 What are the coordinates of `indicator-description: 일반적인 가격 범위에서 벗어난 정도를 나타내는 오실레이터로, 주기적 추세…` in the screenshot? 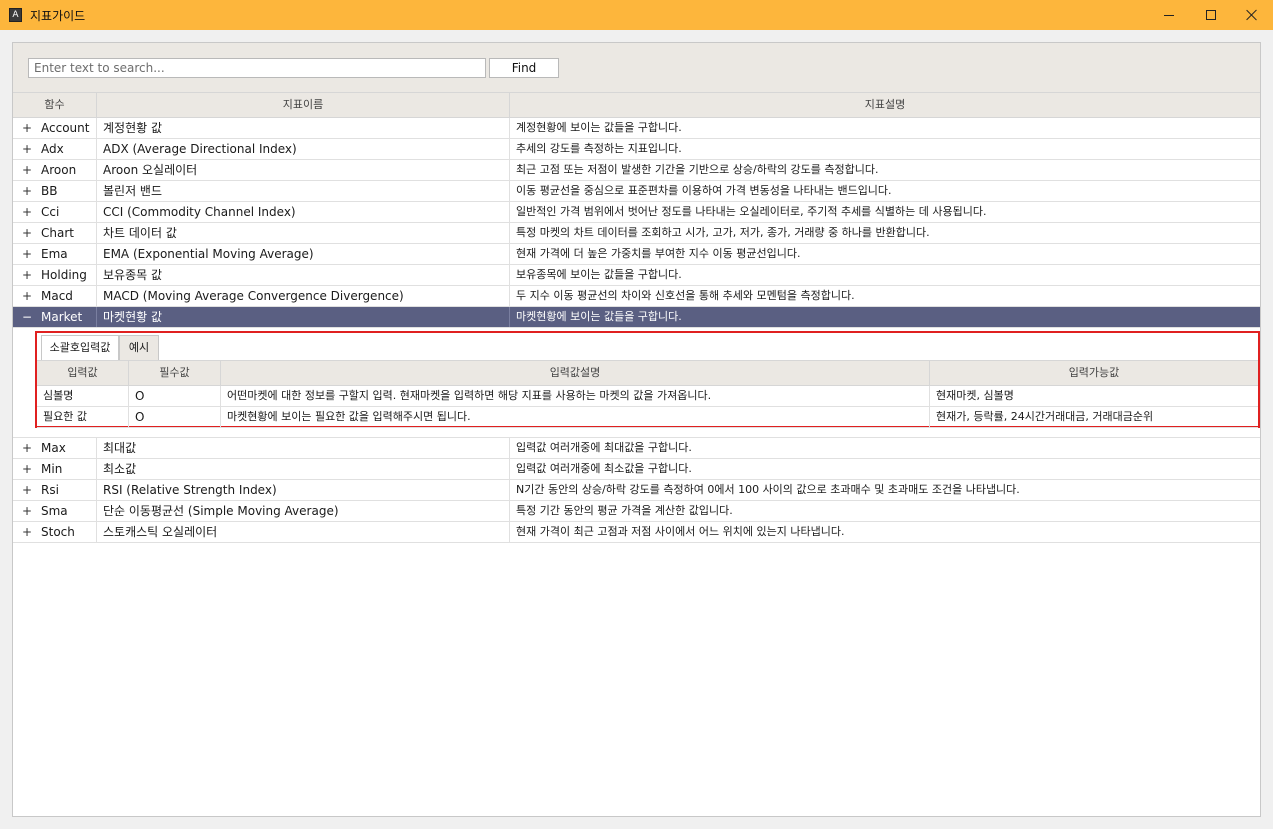 It's located at (751, 211).